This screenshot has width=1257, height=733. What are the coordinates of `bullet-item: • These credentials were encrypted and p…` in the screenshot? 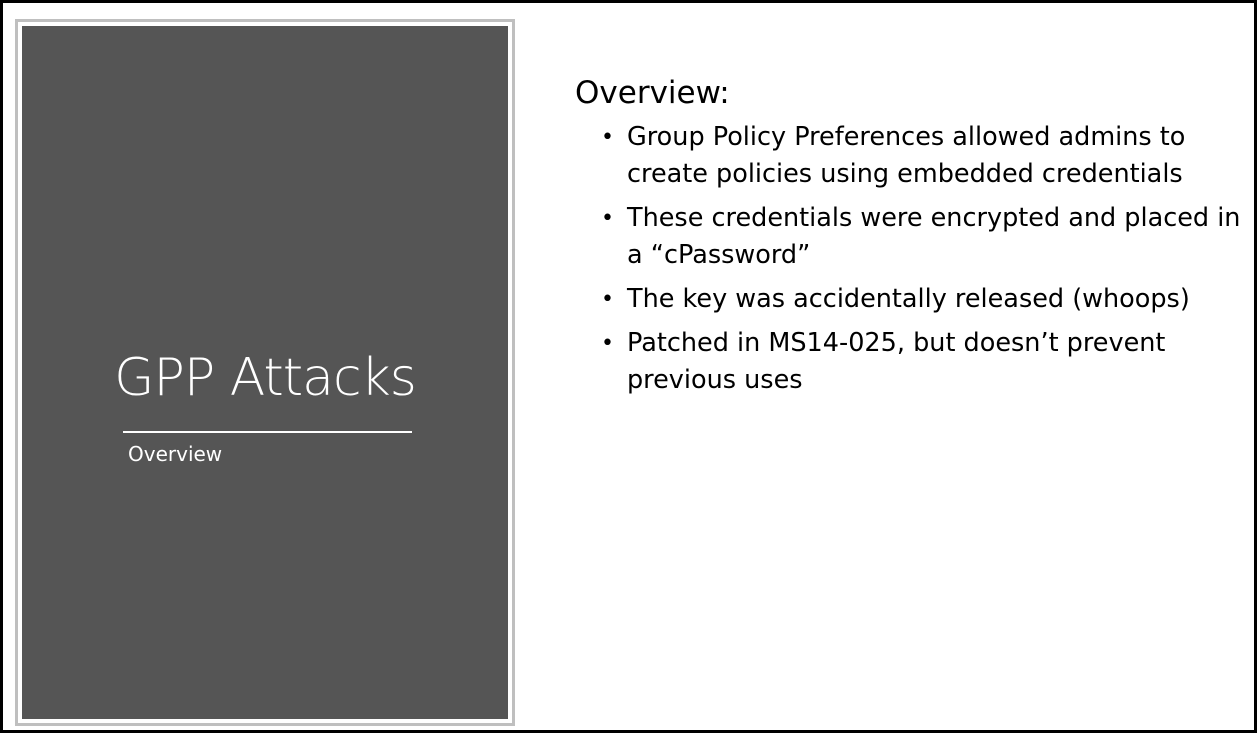 It's located at (923, 237).